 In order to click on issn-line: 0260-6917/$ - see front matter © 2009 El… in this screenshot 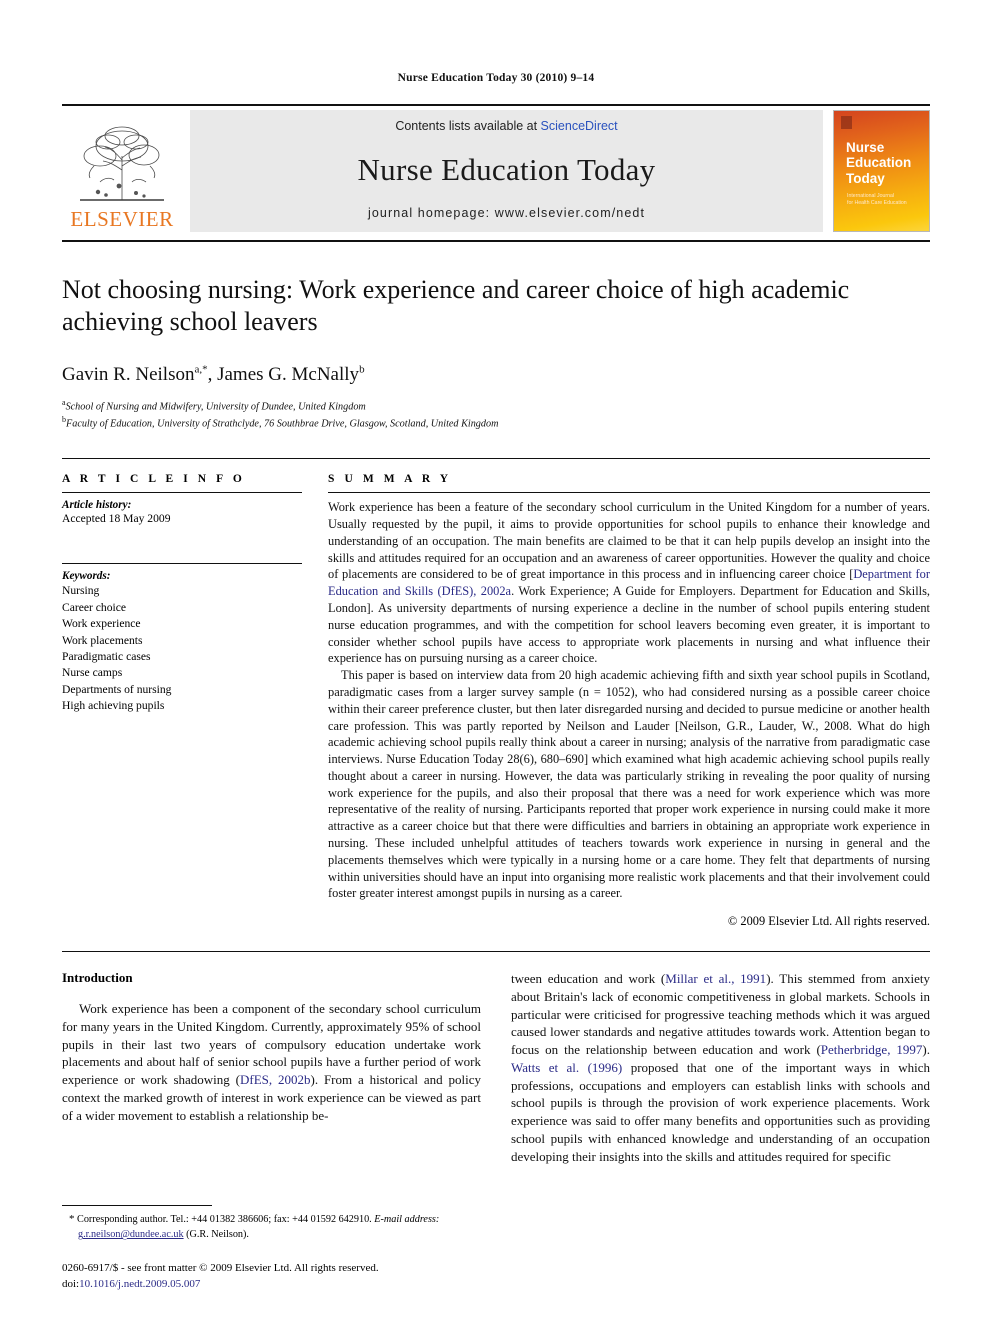, I will do `click(220, 1268)`.